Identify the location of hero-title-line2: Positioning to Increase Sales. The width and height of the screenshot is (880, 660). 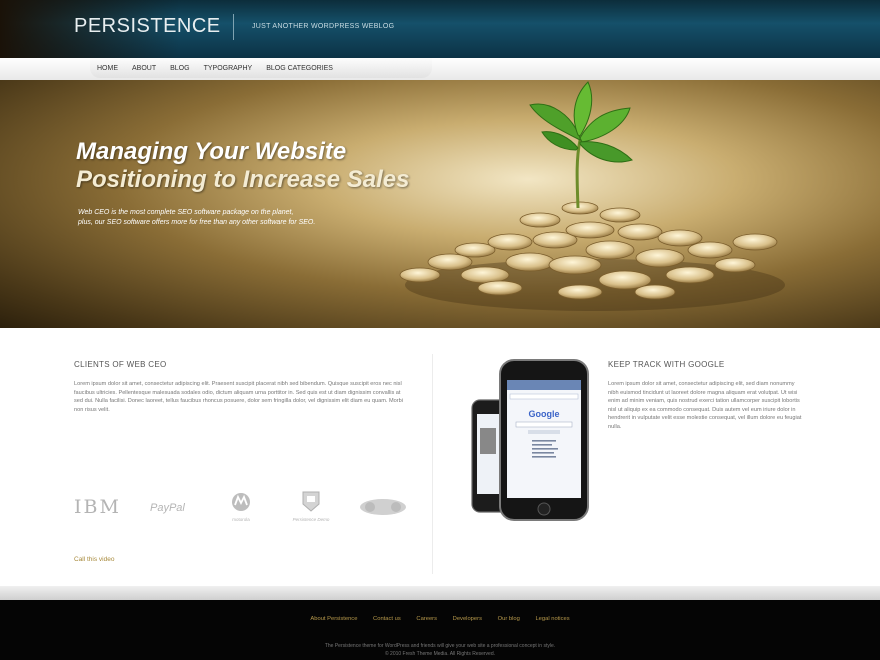
(243, 179).